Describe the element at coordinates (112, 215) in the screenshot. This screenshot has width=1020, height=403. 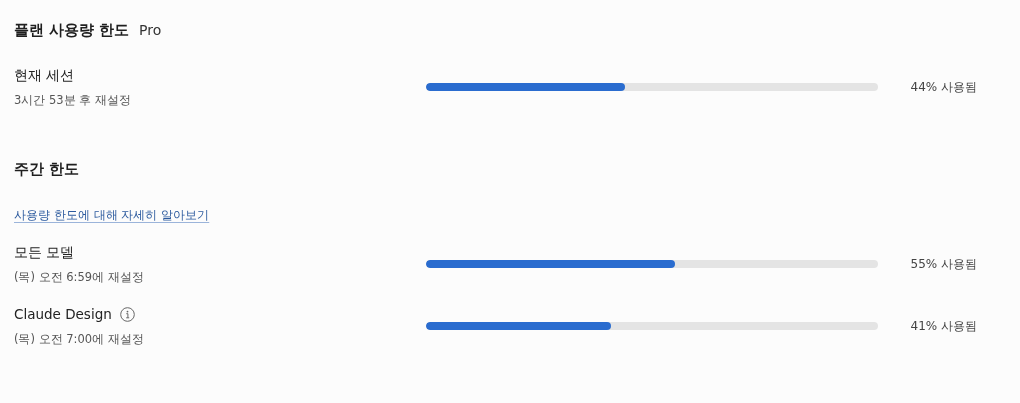
I see `learn-more-link: 사용량 한도에 대해 자세히 알아보기` at that location.